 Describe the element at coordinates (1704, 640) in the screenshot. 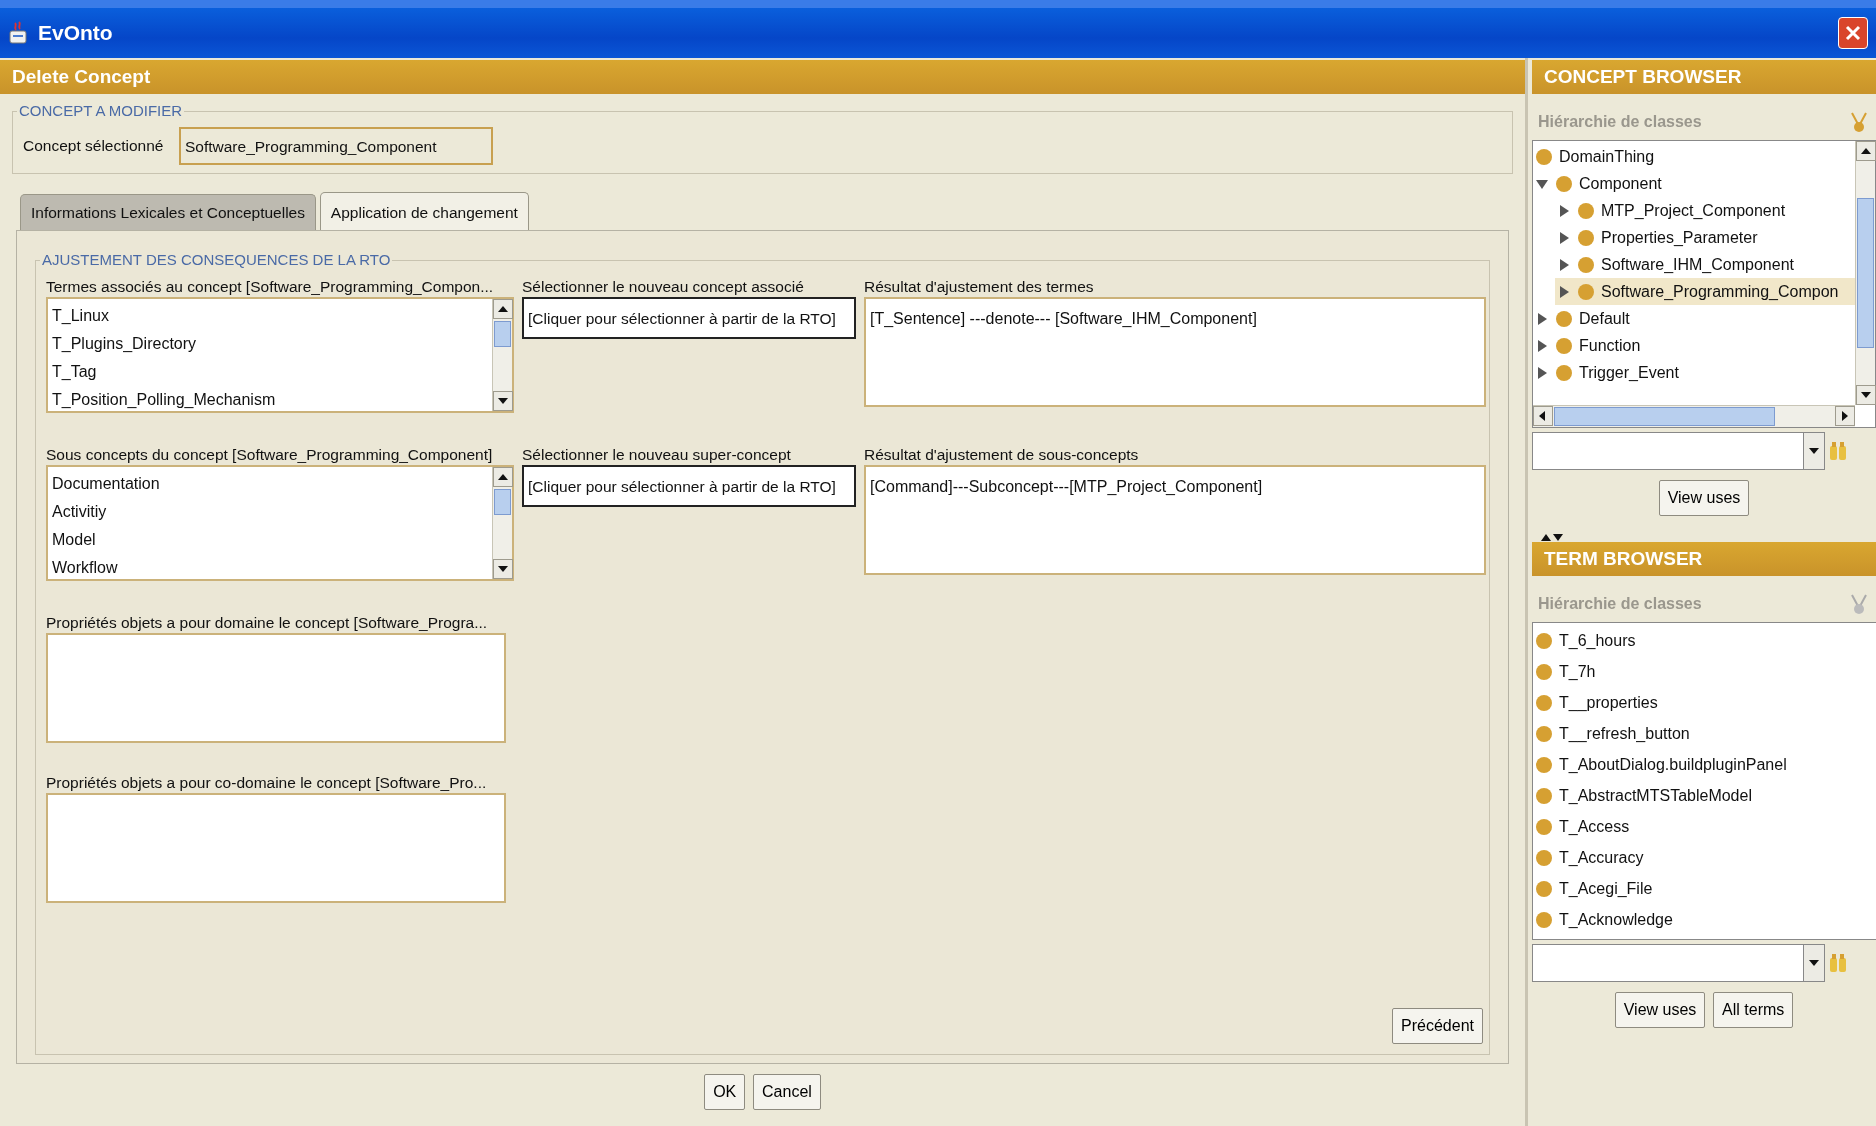

I see `tree-item: T_6_hours` at that location.